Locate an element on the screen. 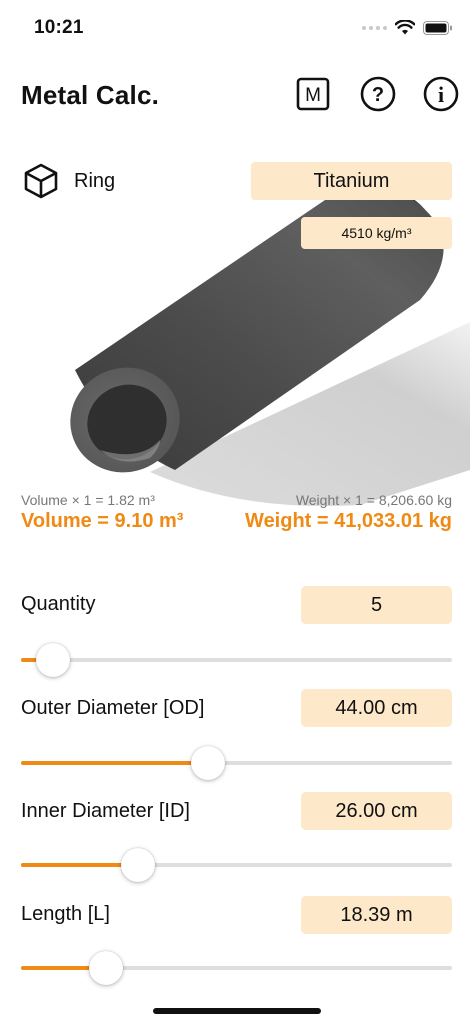 Image resolution: width=473 pixels, height=1024 pixels. info-circle-icon: i is located at coordinates (441, 94).